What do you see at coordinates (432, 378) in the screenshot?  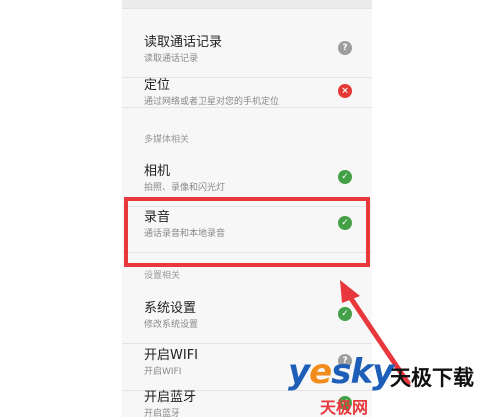 I see `watermark-cn-name: 天极下载` at bounding box center [432, 378].